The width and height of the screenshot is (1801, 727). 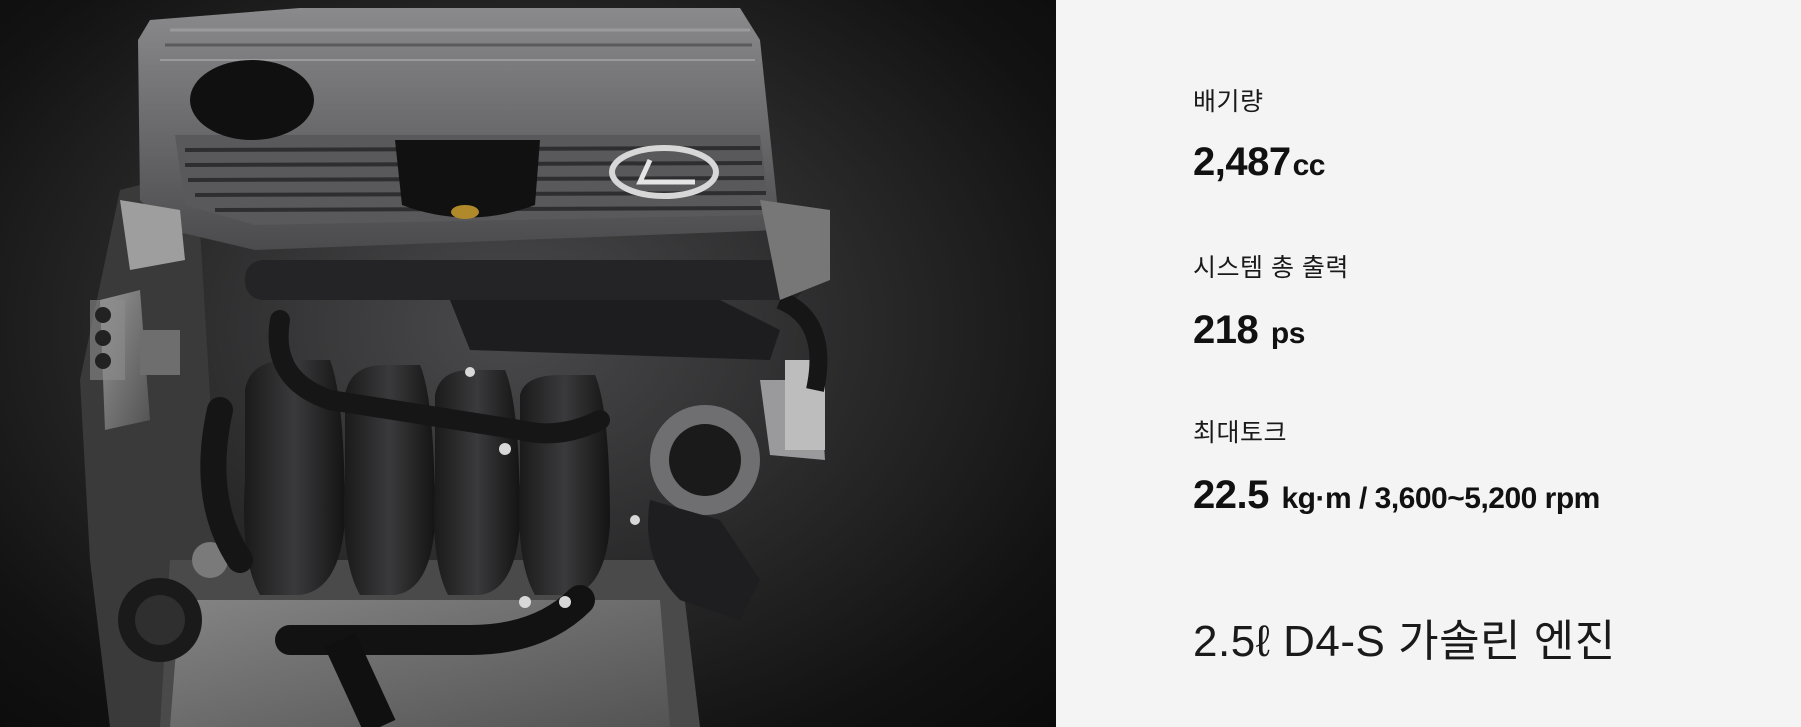 I want to click on displacement-value: 2,487cc, so click(x=1259, y=162).